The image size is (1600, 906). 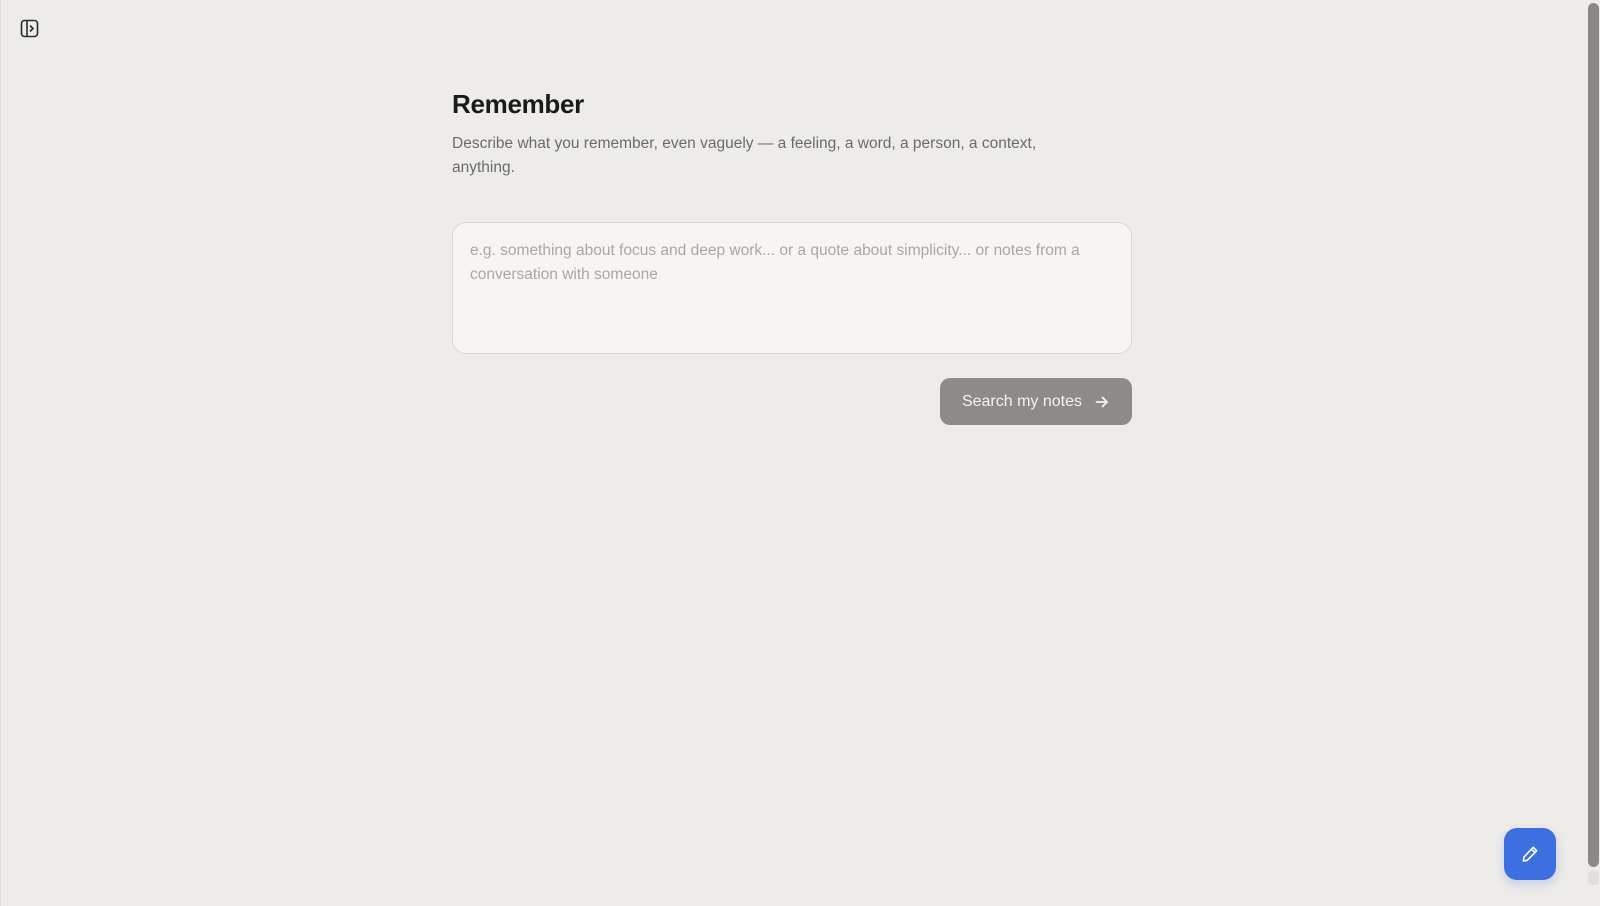 I want to click on memory-description-input, so click(x=792, y=288).